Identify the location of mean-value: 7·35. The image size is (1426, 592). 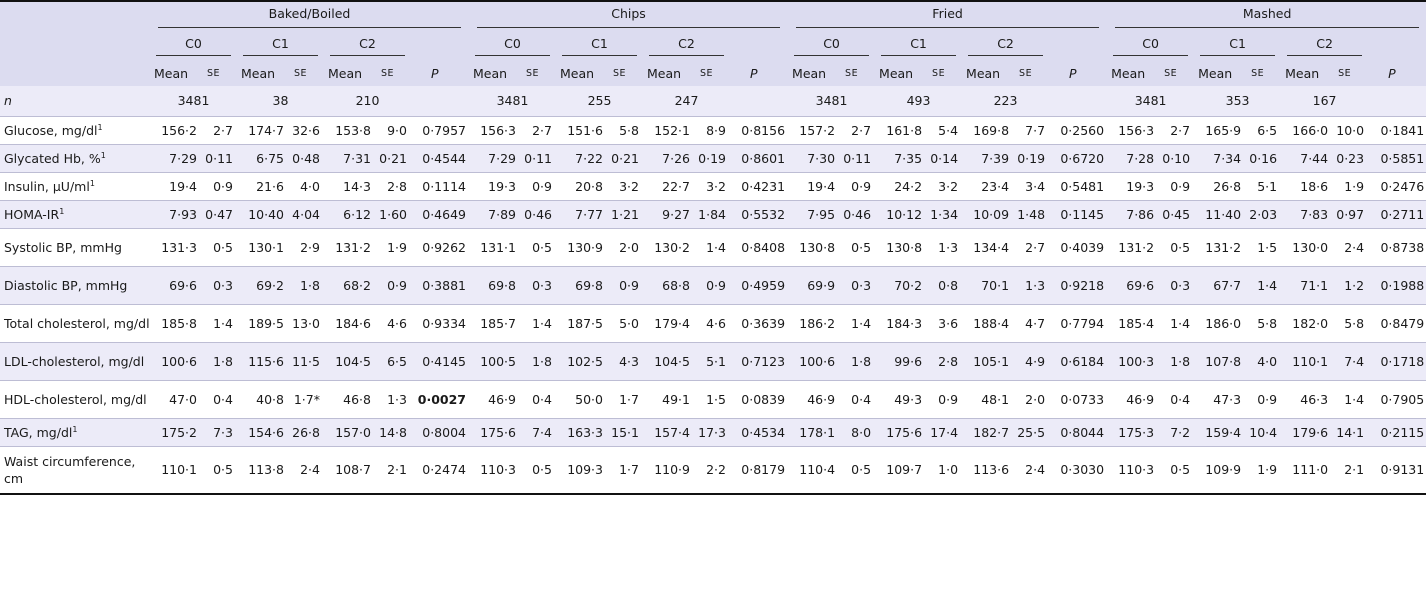
(902, 158).